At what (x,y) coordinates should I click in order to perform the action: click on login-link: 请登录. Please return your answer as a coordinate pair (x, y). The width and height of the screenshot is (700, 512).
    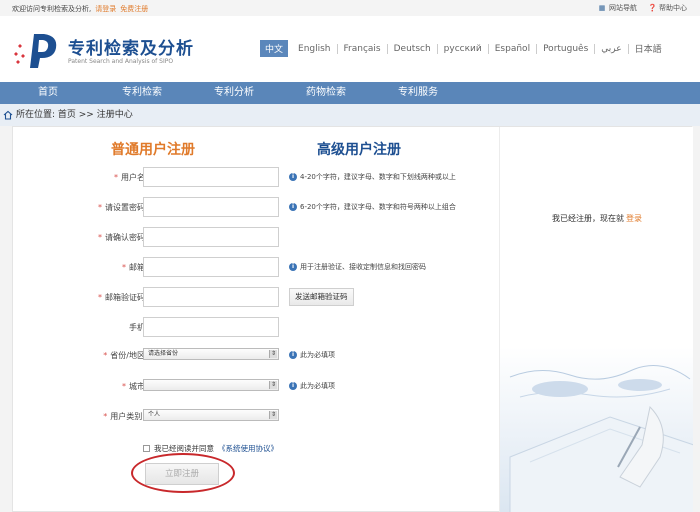
    Looking at the image, I should click on (105, 9).